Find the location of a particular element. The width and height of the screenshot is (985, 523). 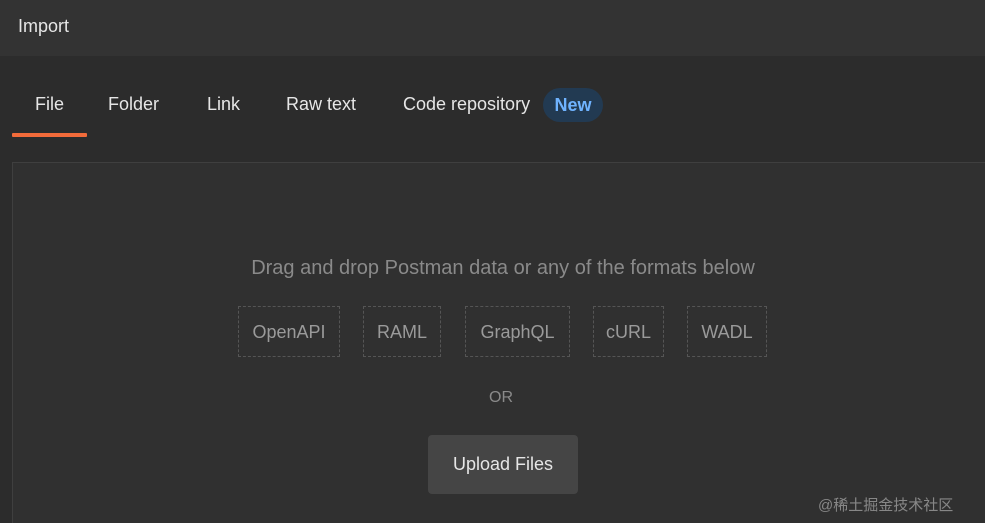

format-raml: RAML is located at coordinates (402, 331).